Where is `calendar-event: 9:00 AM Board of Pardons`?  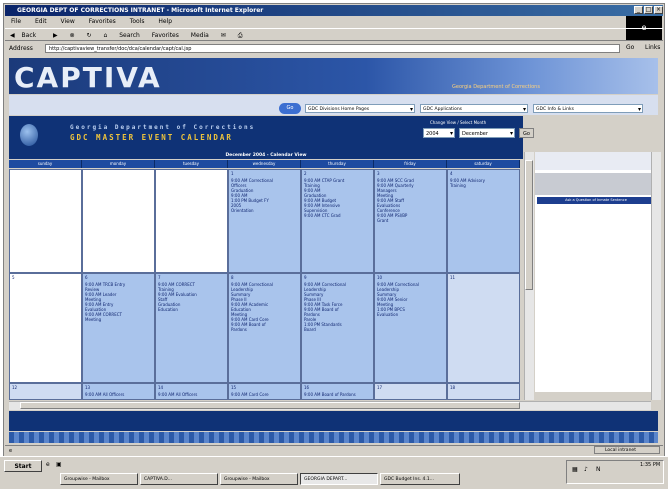
calendar-event: 9:00 AM Board of Pardons is located at coordinates (337, 394).